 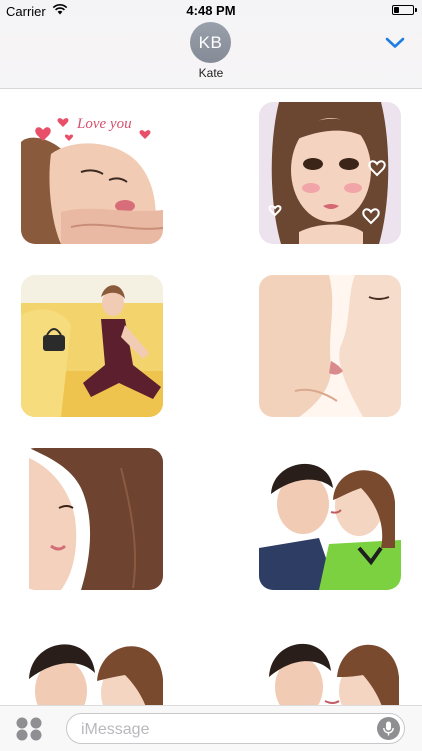 I want to click on sticker-profile-hair, so click(x=92, y=519).